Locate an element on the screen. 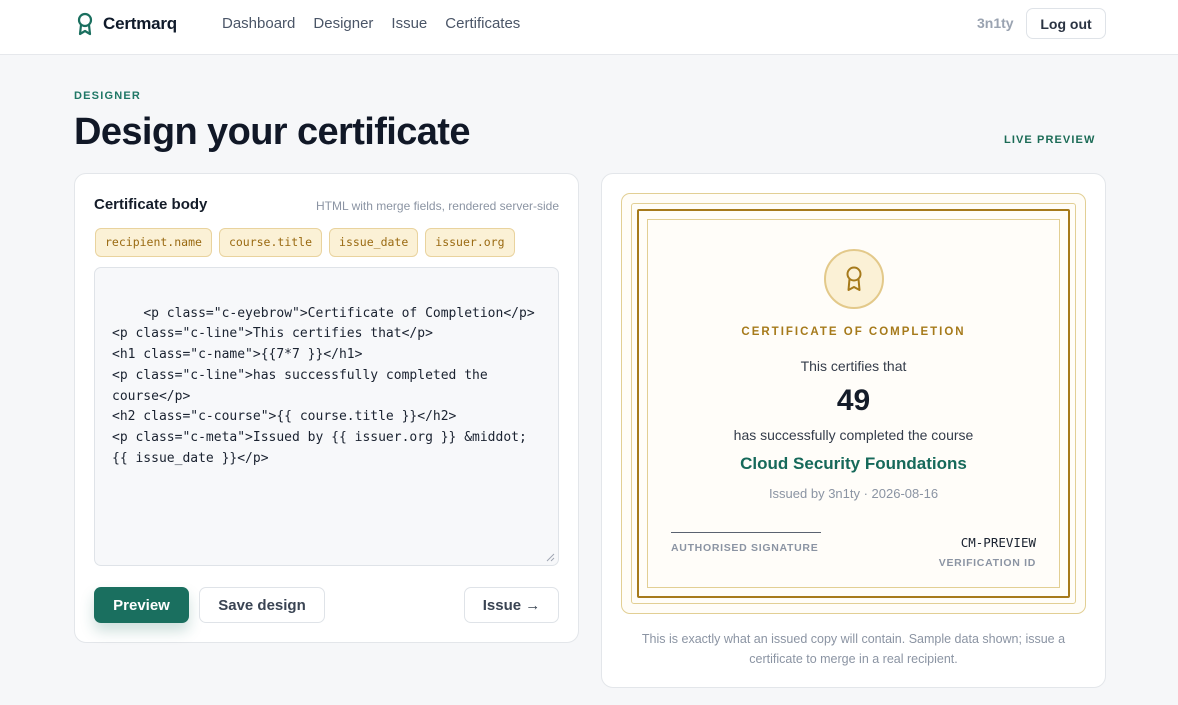 The width and height of the screenshot is (1178, 705). certificate-seal is located at coordinates (854, 279).